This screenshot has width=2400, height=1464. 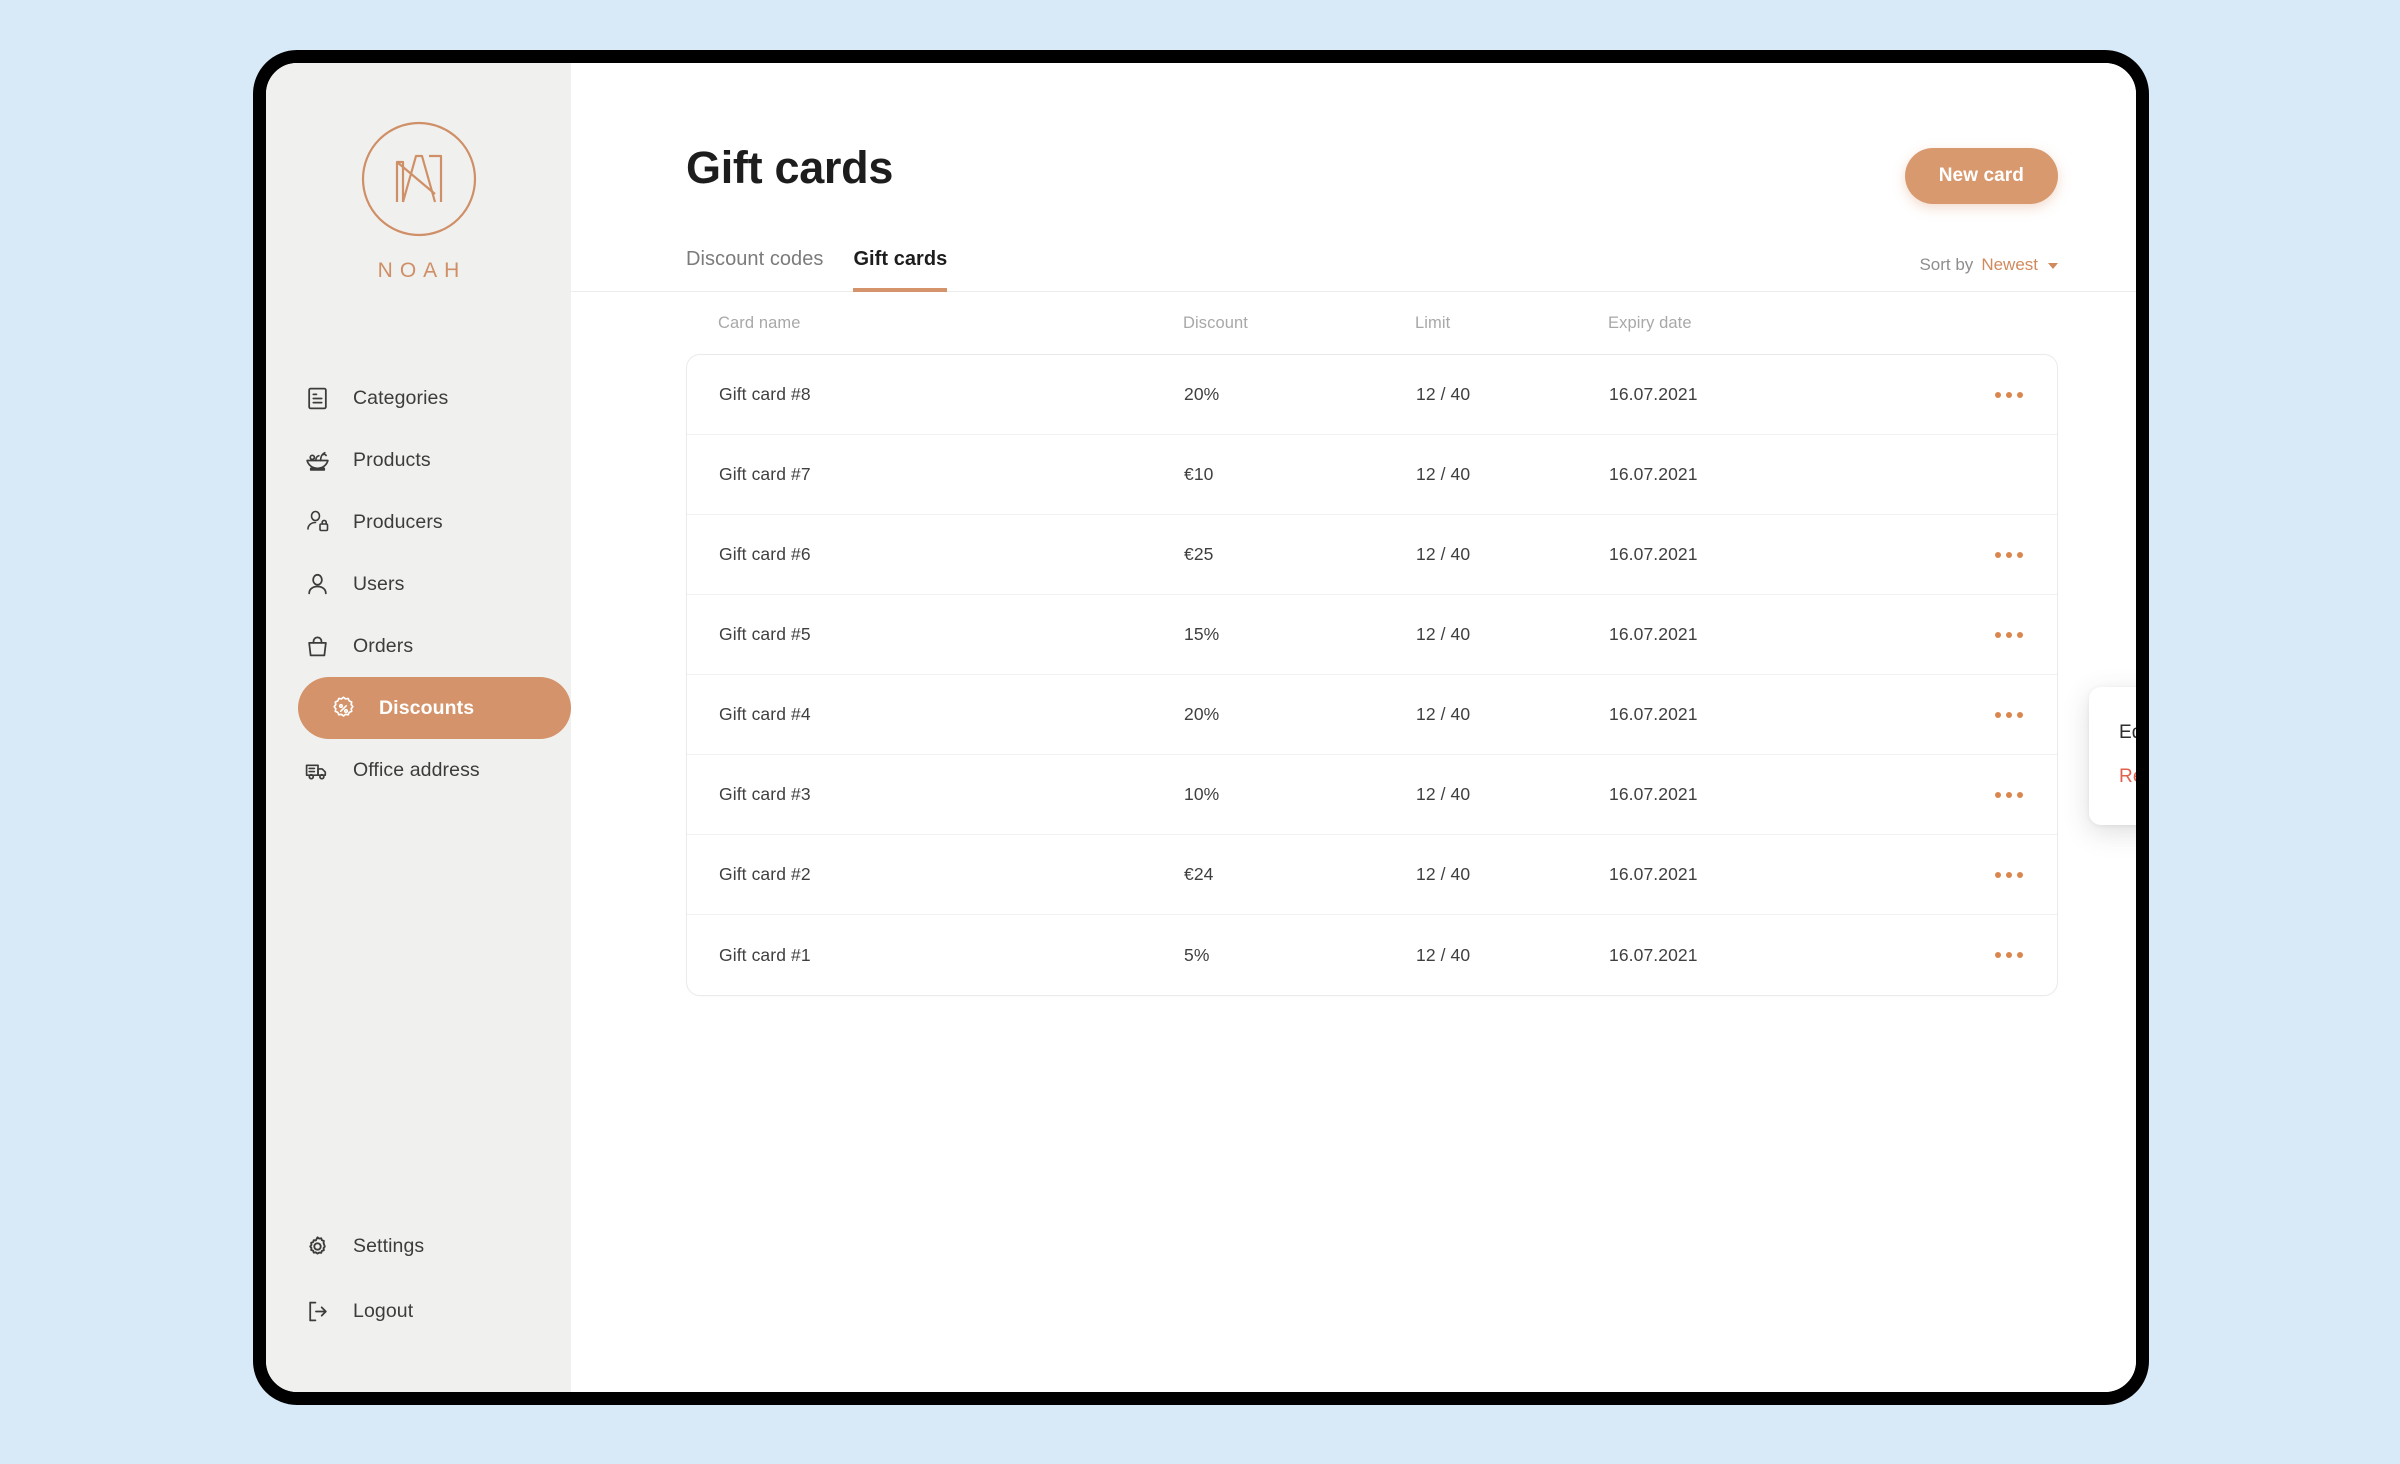 I want to click on sidebar-item-producers: Producers, so click(x=418, y=522).